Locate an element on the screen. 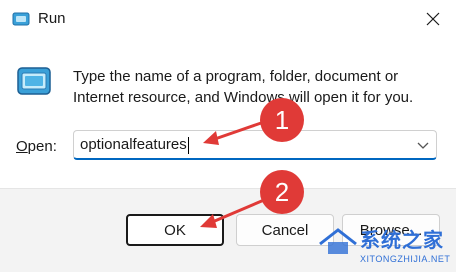 Image resolution: width=456 pixels, height=272 pixels. watermark: 系统之家 XITONGZHIJIA.NET is located at coordinates (387, 247).